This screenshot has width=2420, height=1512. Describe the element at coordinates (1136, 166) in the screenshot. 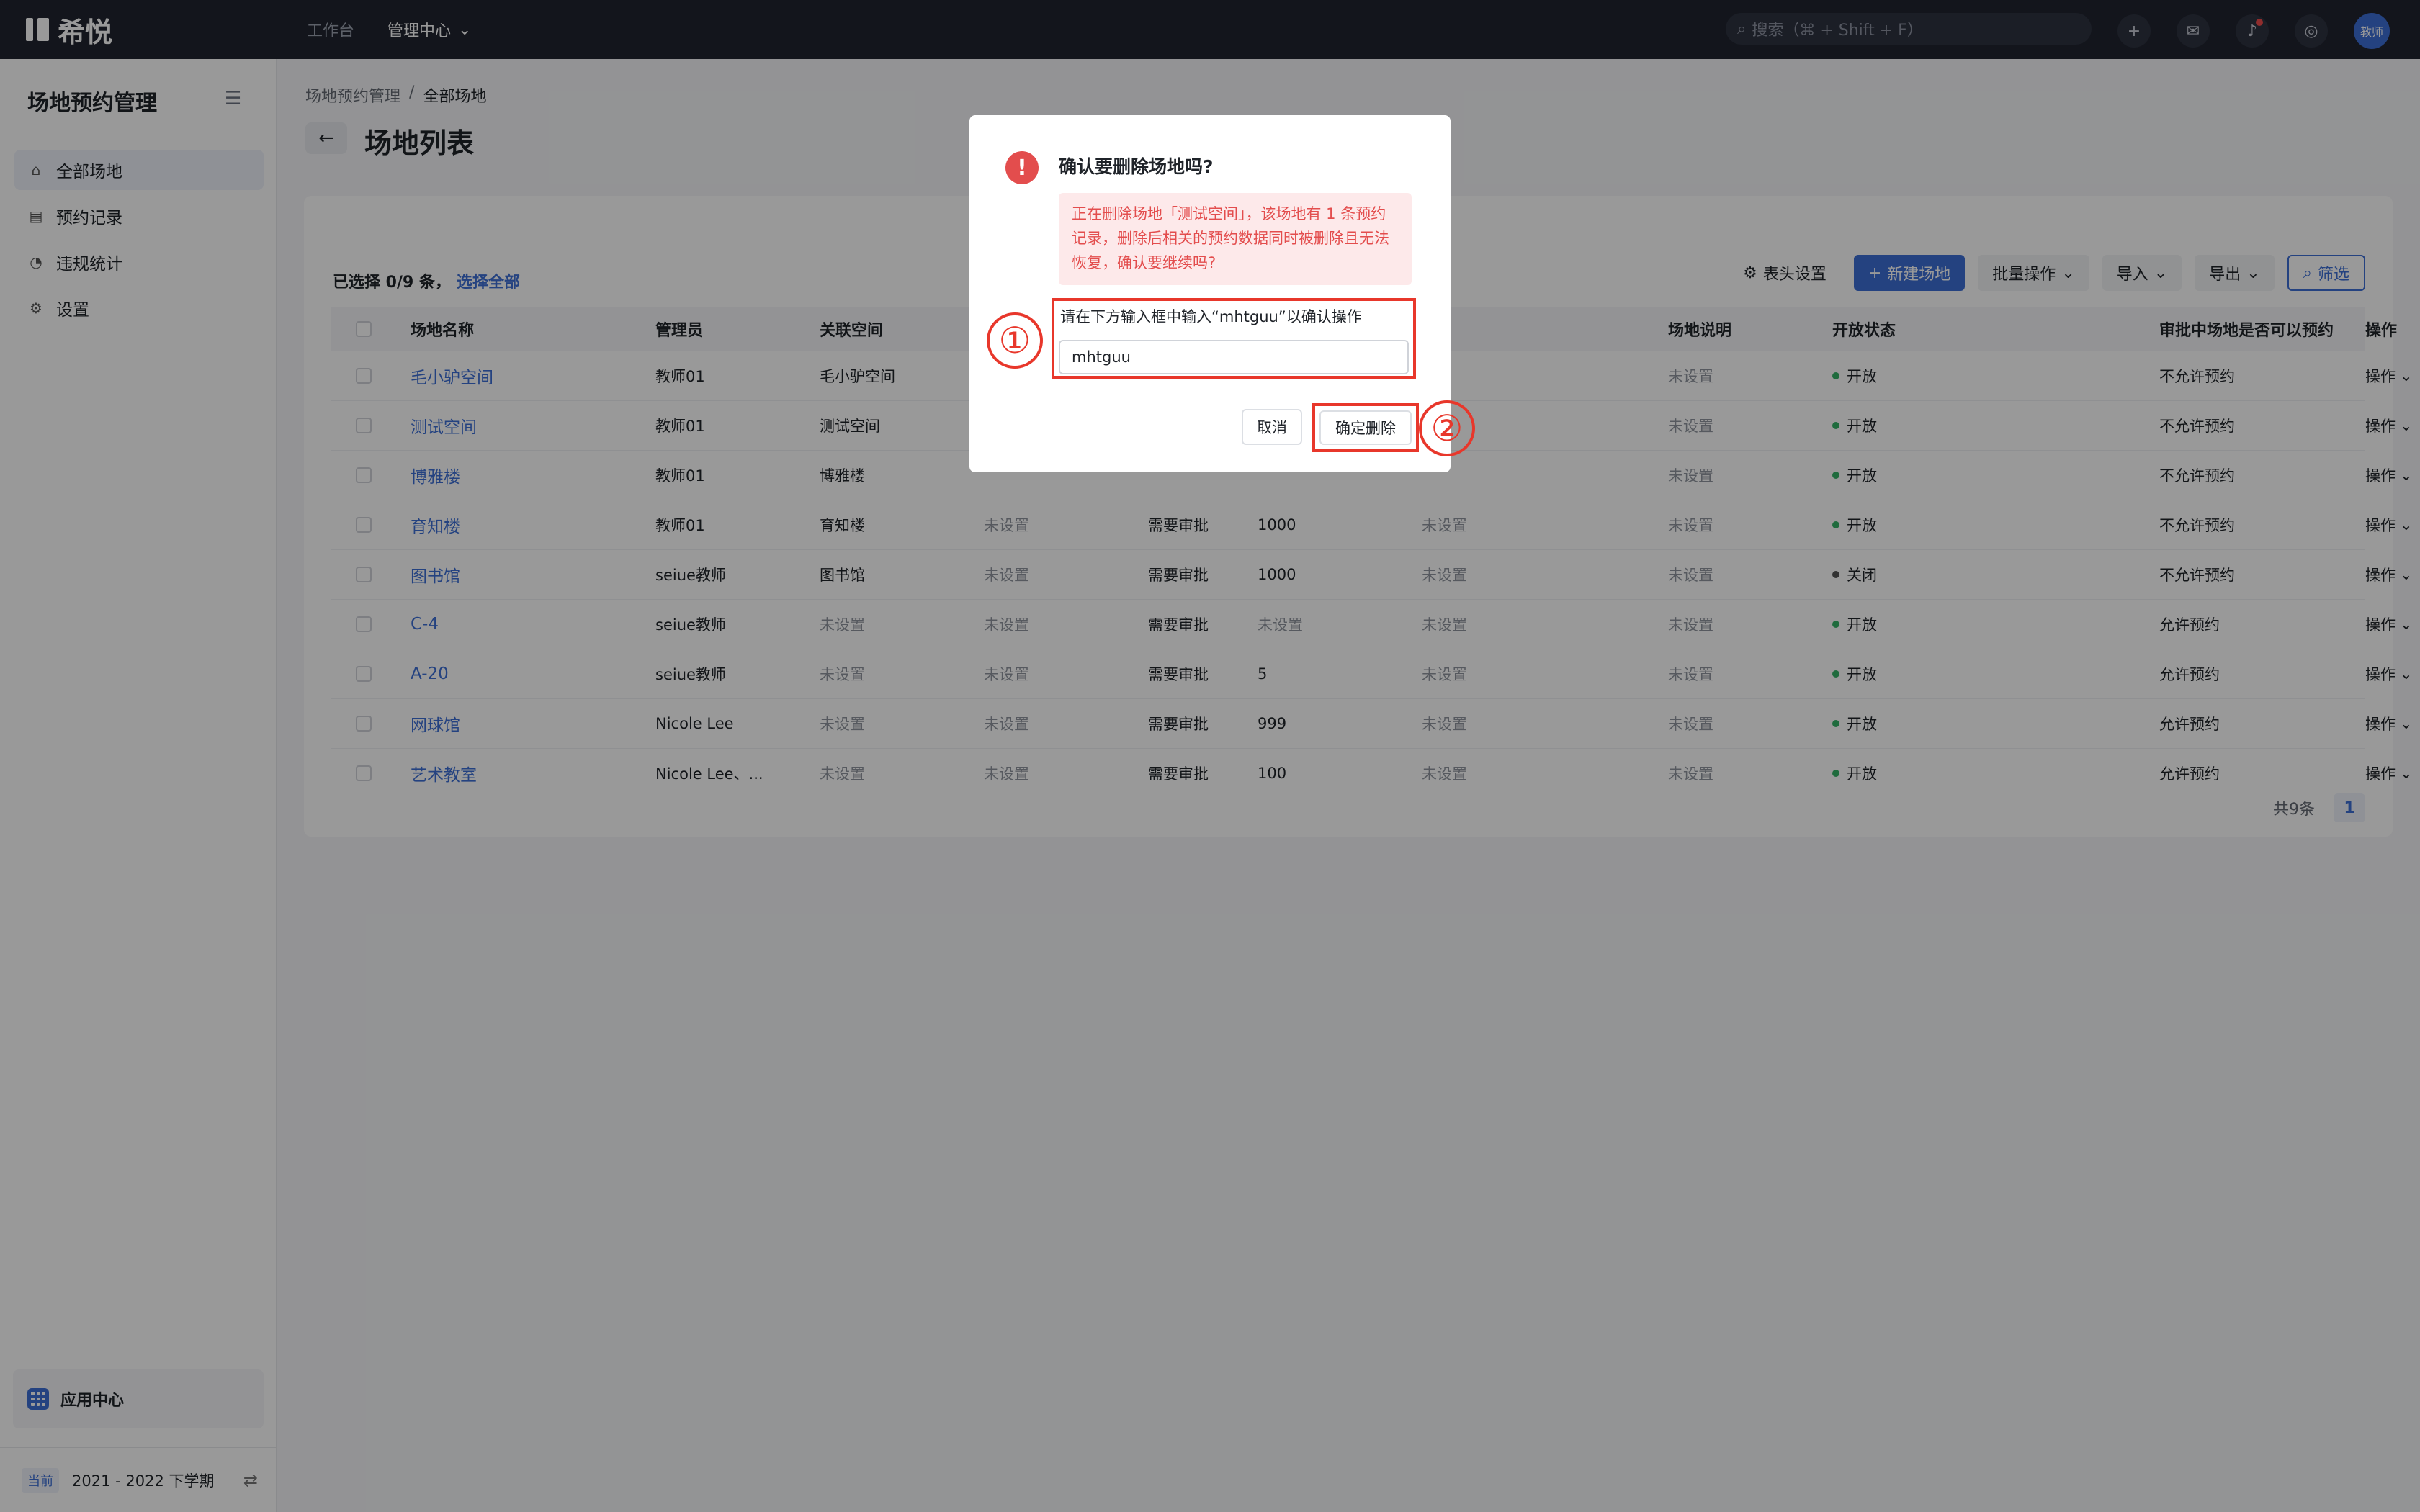

I see `dialog-title: 确认要删除场地吗?` at that location.